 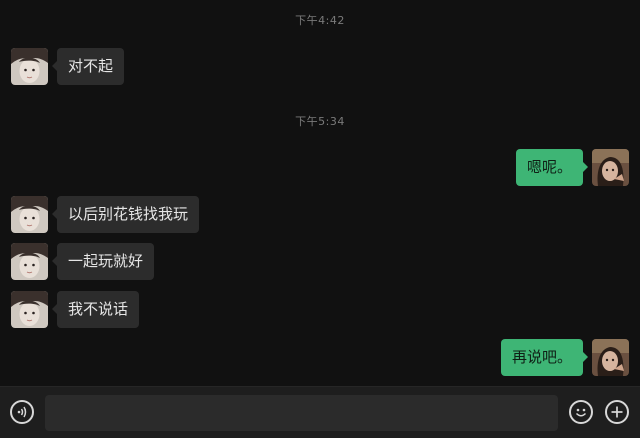 I want to click on input-bar, so click(x=320, y=412).